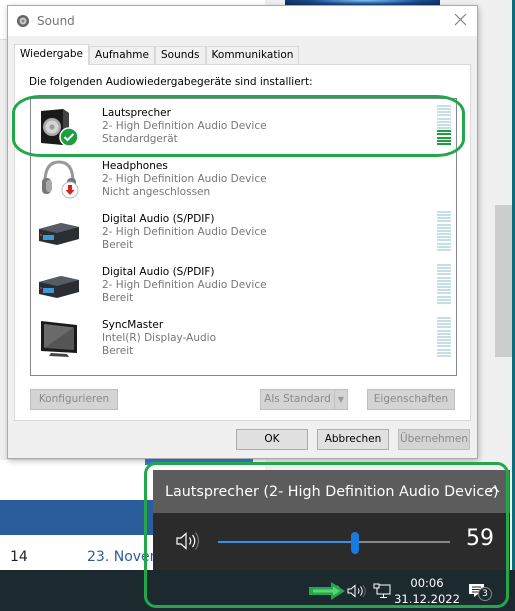 This screenshot has width=515, height=611. I want to click on cancel-button: Abbrechen, so click(353, 439).